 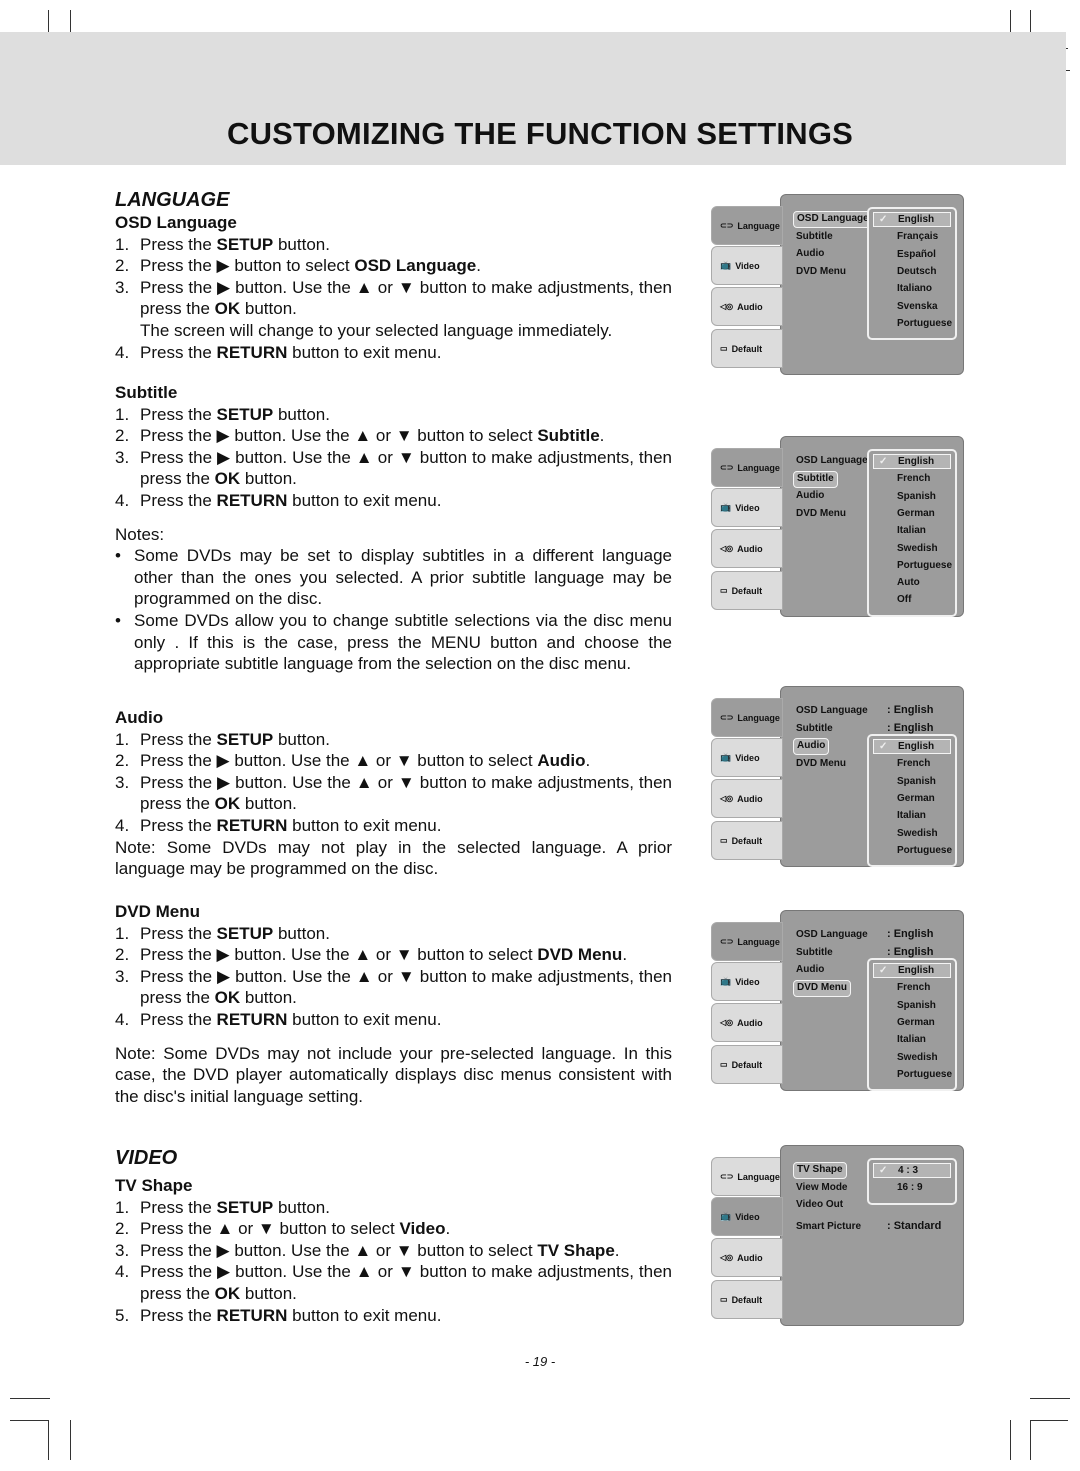 What do you see at coordinates (568, 436) in the screenshot?
I see `bold-text: Subtitle` at bounding box center [568, 436].